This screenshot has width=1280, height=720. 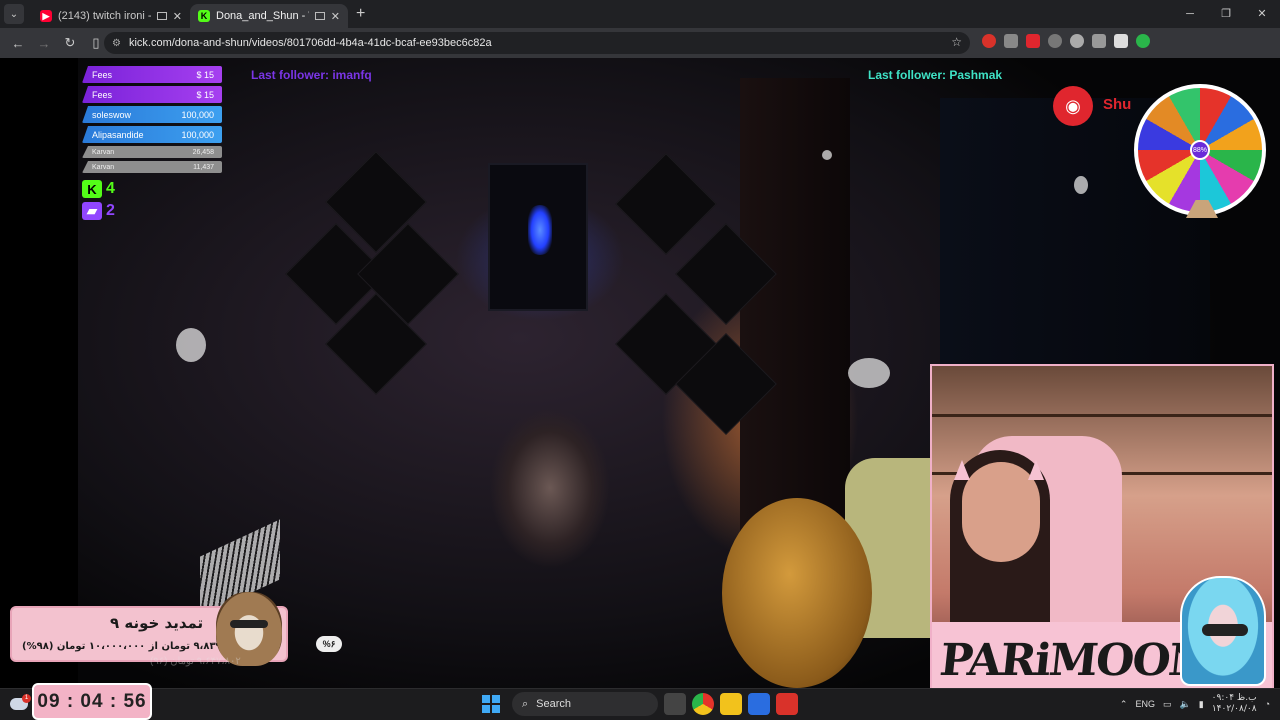 I want to click on avatar-glasses, so click(x=1225, y=630).